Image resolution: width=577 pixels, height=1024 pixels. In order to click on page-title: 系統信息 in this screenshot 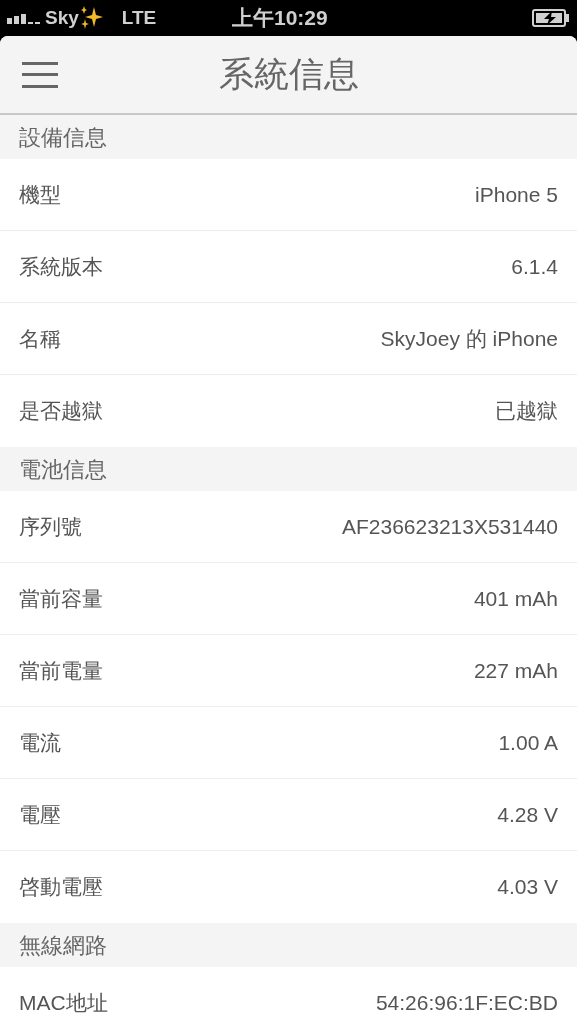, I will do `click(288, 74)`.